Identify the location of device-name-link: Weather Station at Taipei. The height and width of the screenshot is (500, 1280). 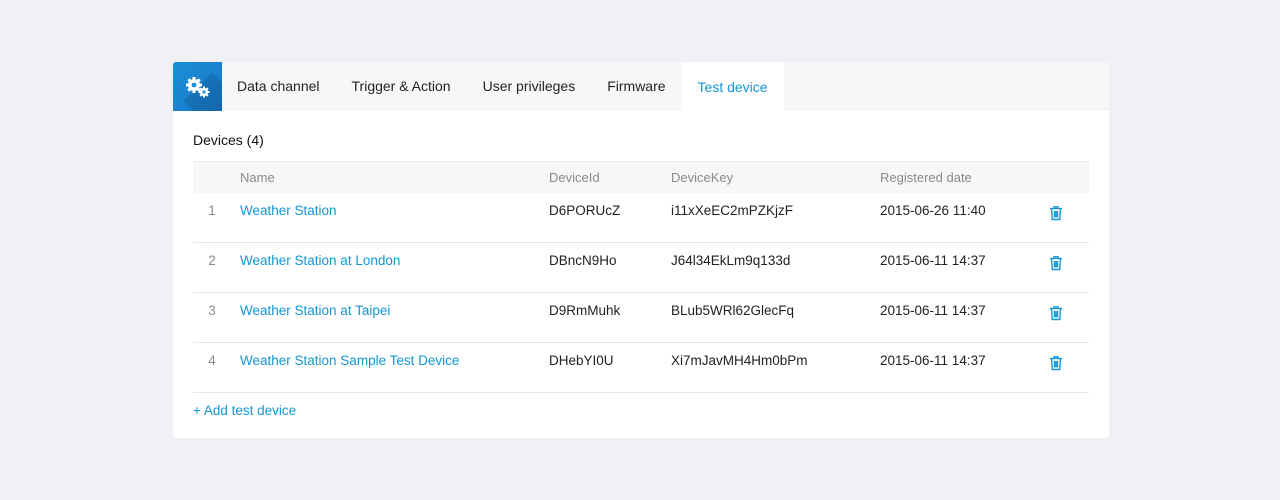
(315, 310).